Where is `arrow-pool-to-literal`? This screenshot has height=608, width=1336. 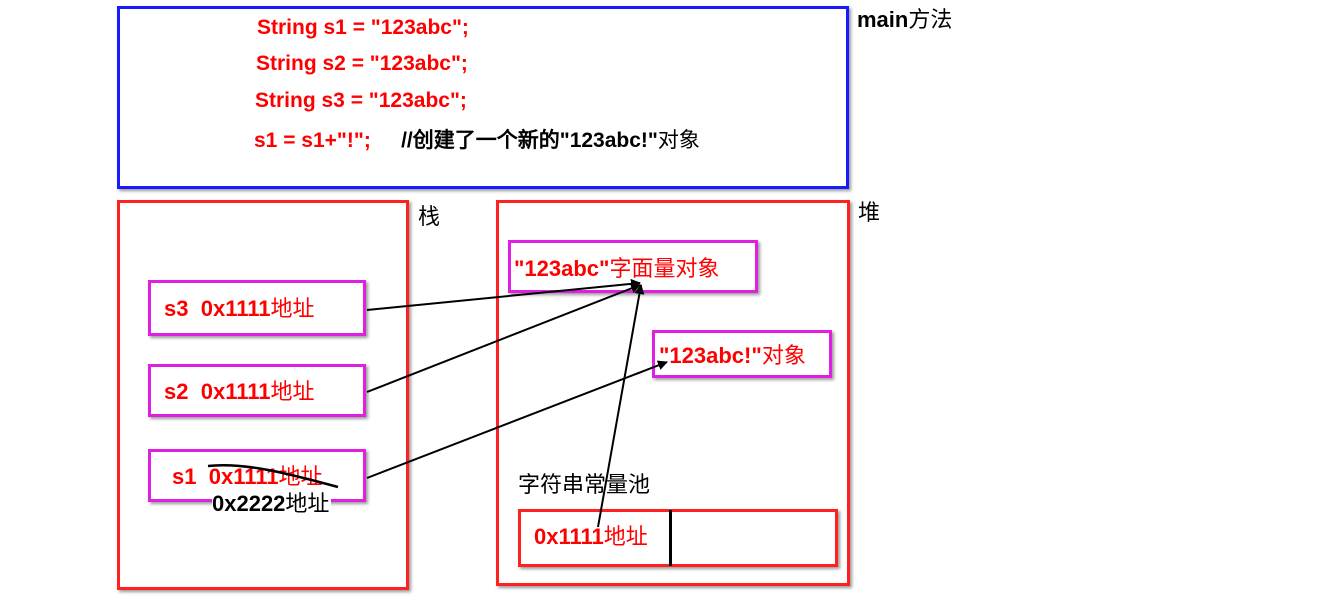
arrow-pool-to-literal is located at coordinates (621, 406).